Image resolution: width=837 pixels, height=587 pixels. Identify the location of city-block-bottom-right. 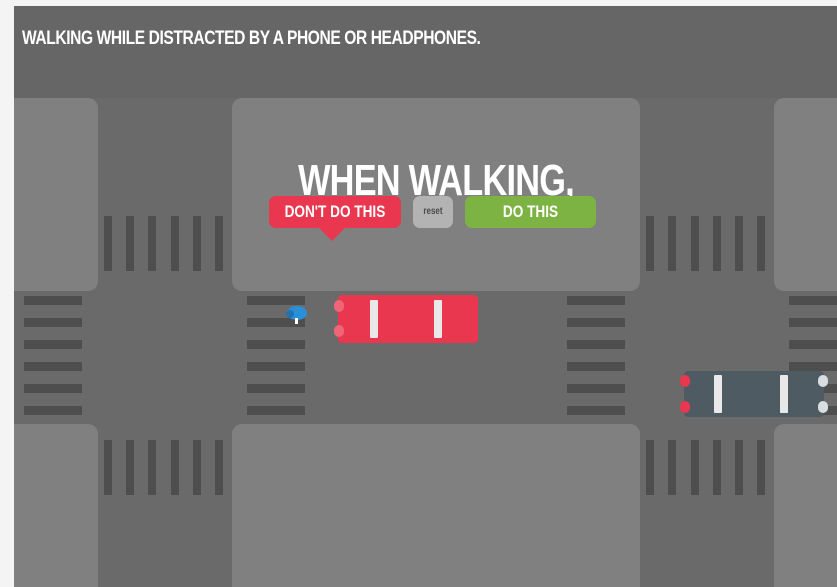
(805, 505).